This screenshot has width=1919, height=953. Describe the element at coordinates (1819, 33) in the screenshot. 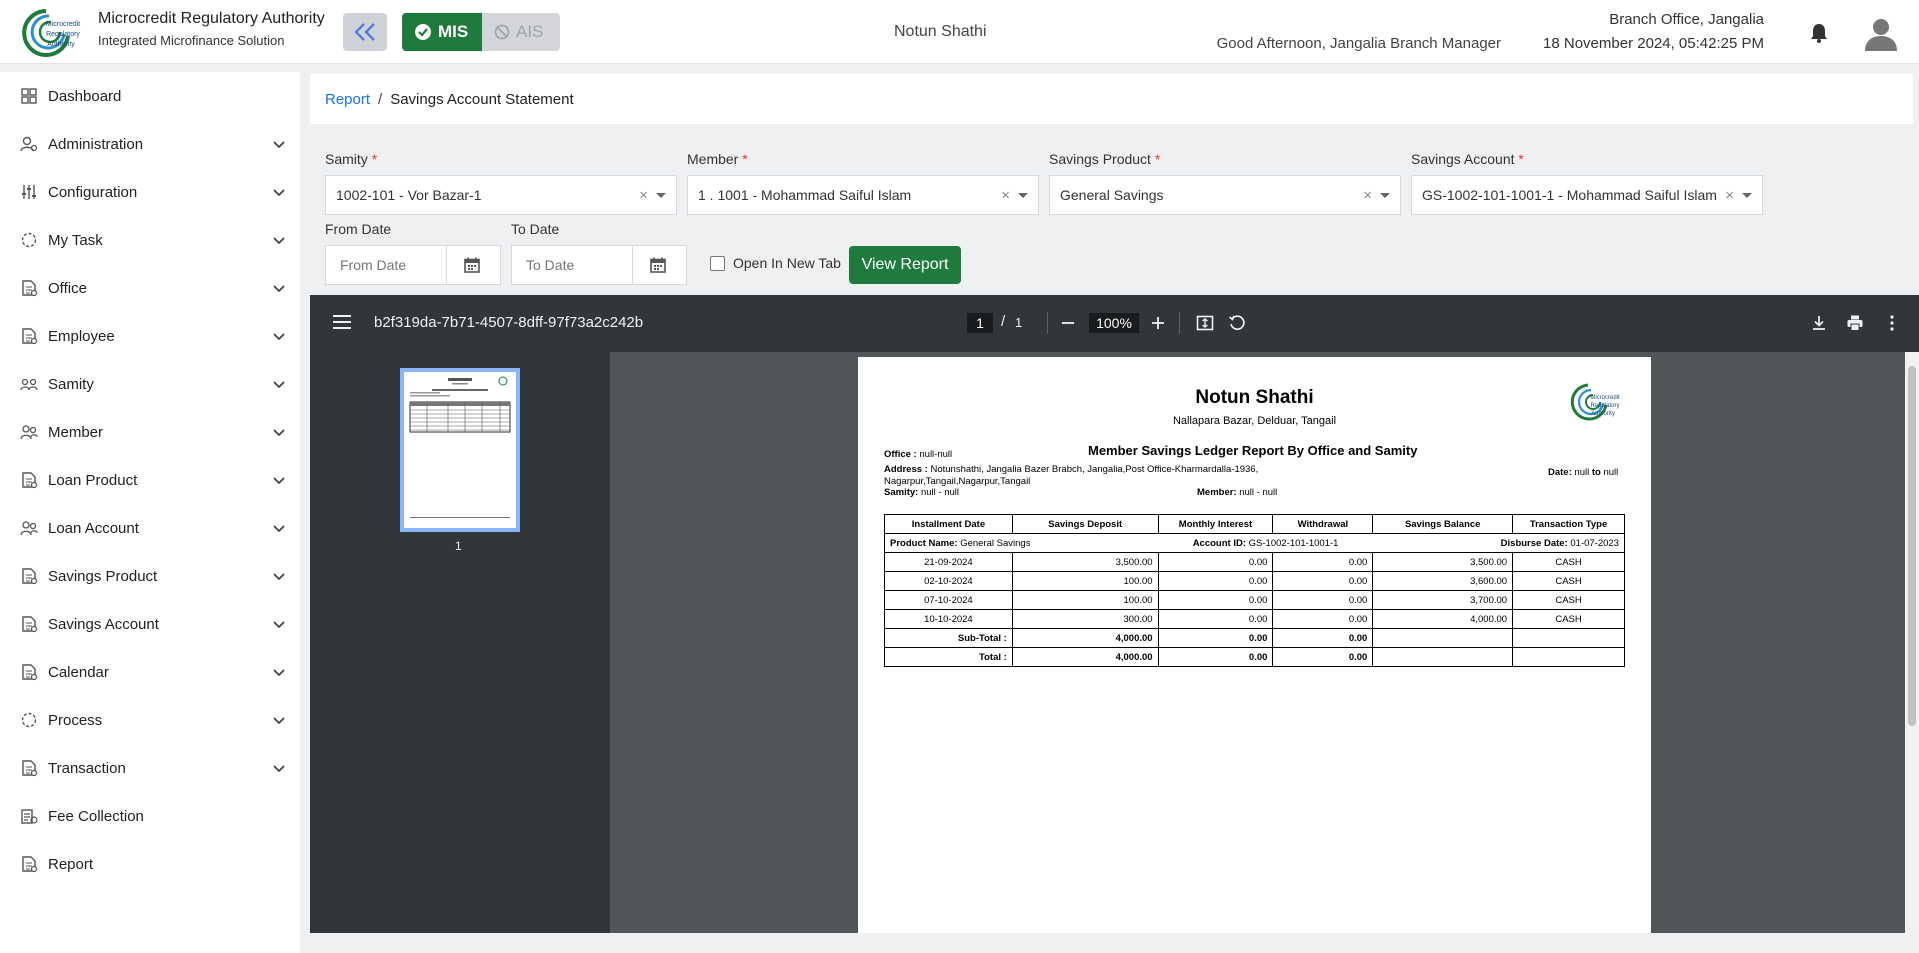

I see `notification-bell-icon` at that location.